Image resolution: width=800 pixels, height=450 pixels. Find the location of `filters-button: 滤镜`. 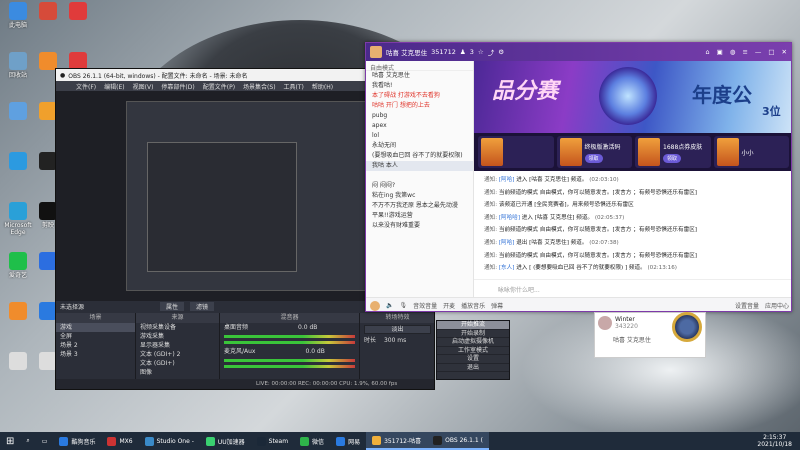

filters-button: 滤镜 is located at coordinates (202, 306).